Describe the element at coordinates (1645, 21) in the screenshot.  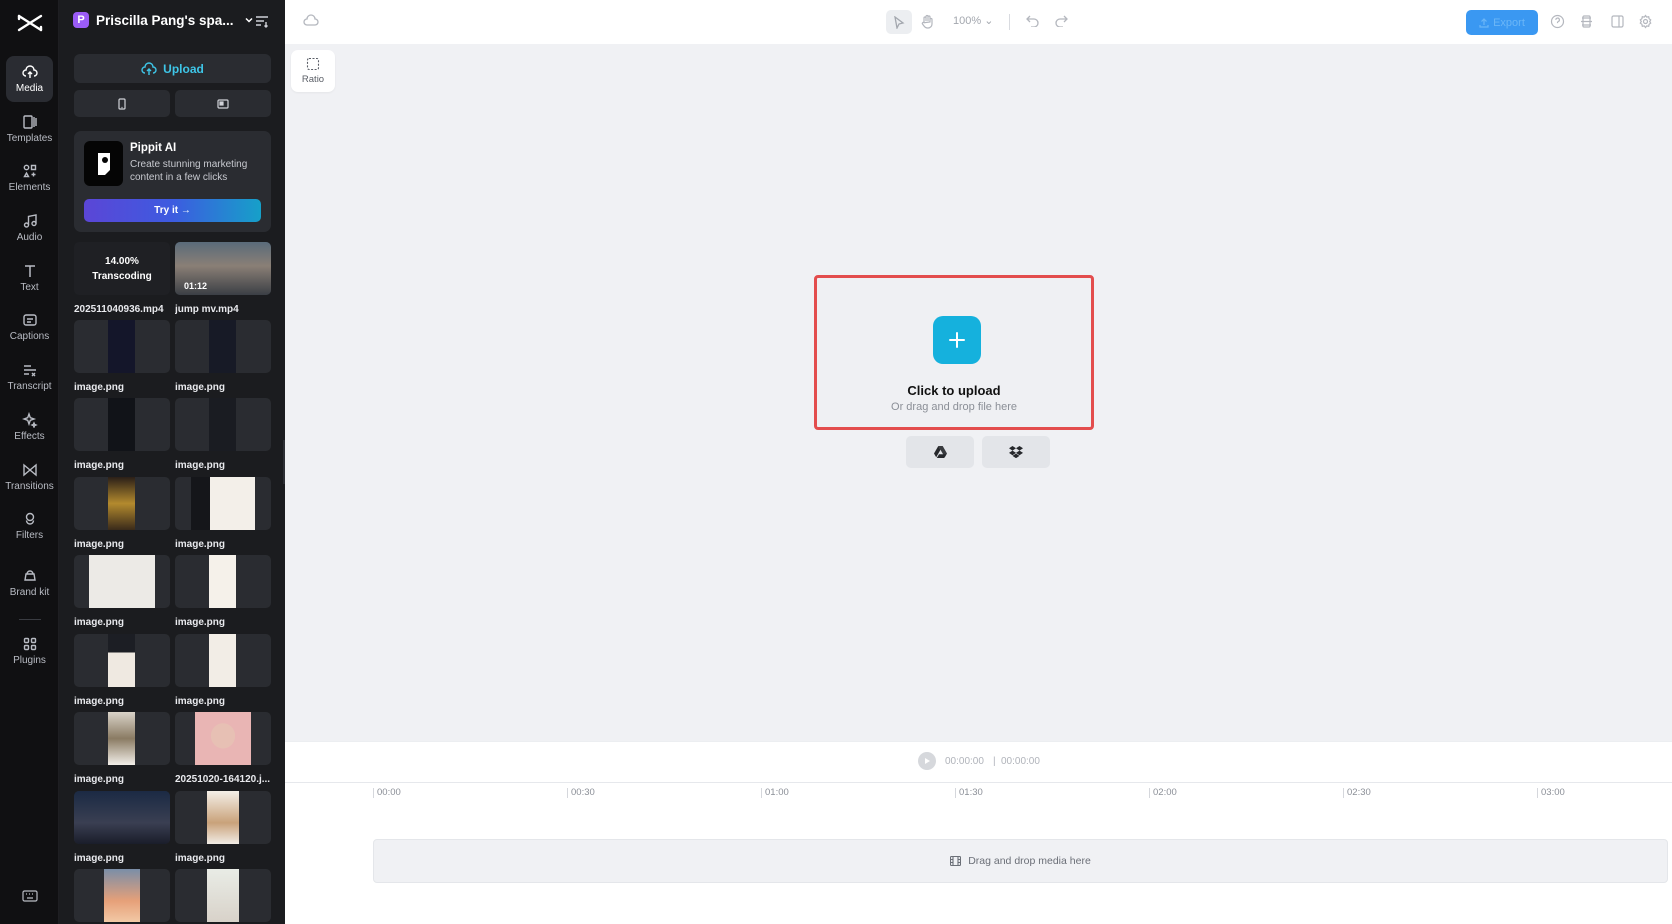
I see `settings-gear-icon` at that location.